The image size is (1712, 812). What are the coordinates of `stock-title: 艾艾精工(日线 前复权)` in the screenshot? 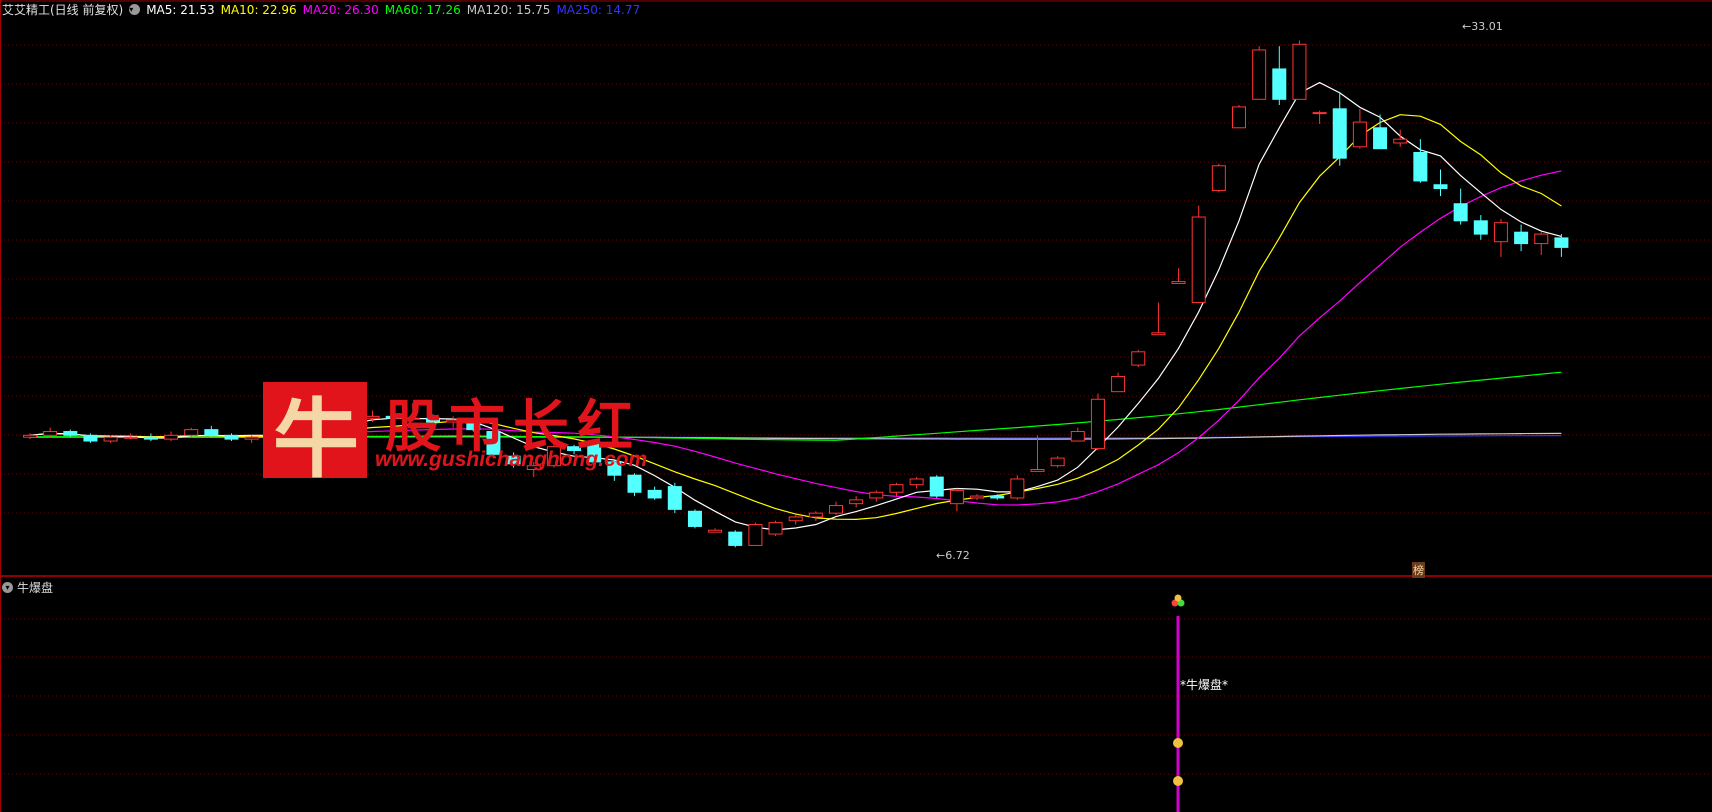 It's located at (62, 9).